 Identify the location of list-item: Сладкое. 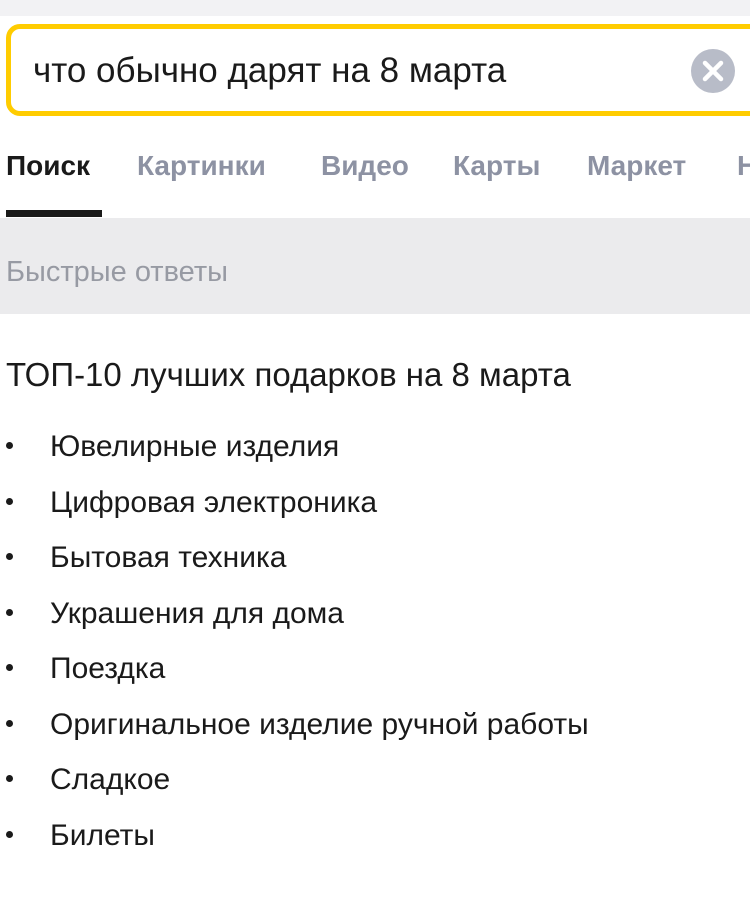
(375, 781).